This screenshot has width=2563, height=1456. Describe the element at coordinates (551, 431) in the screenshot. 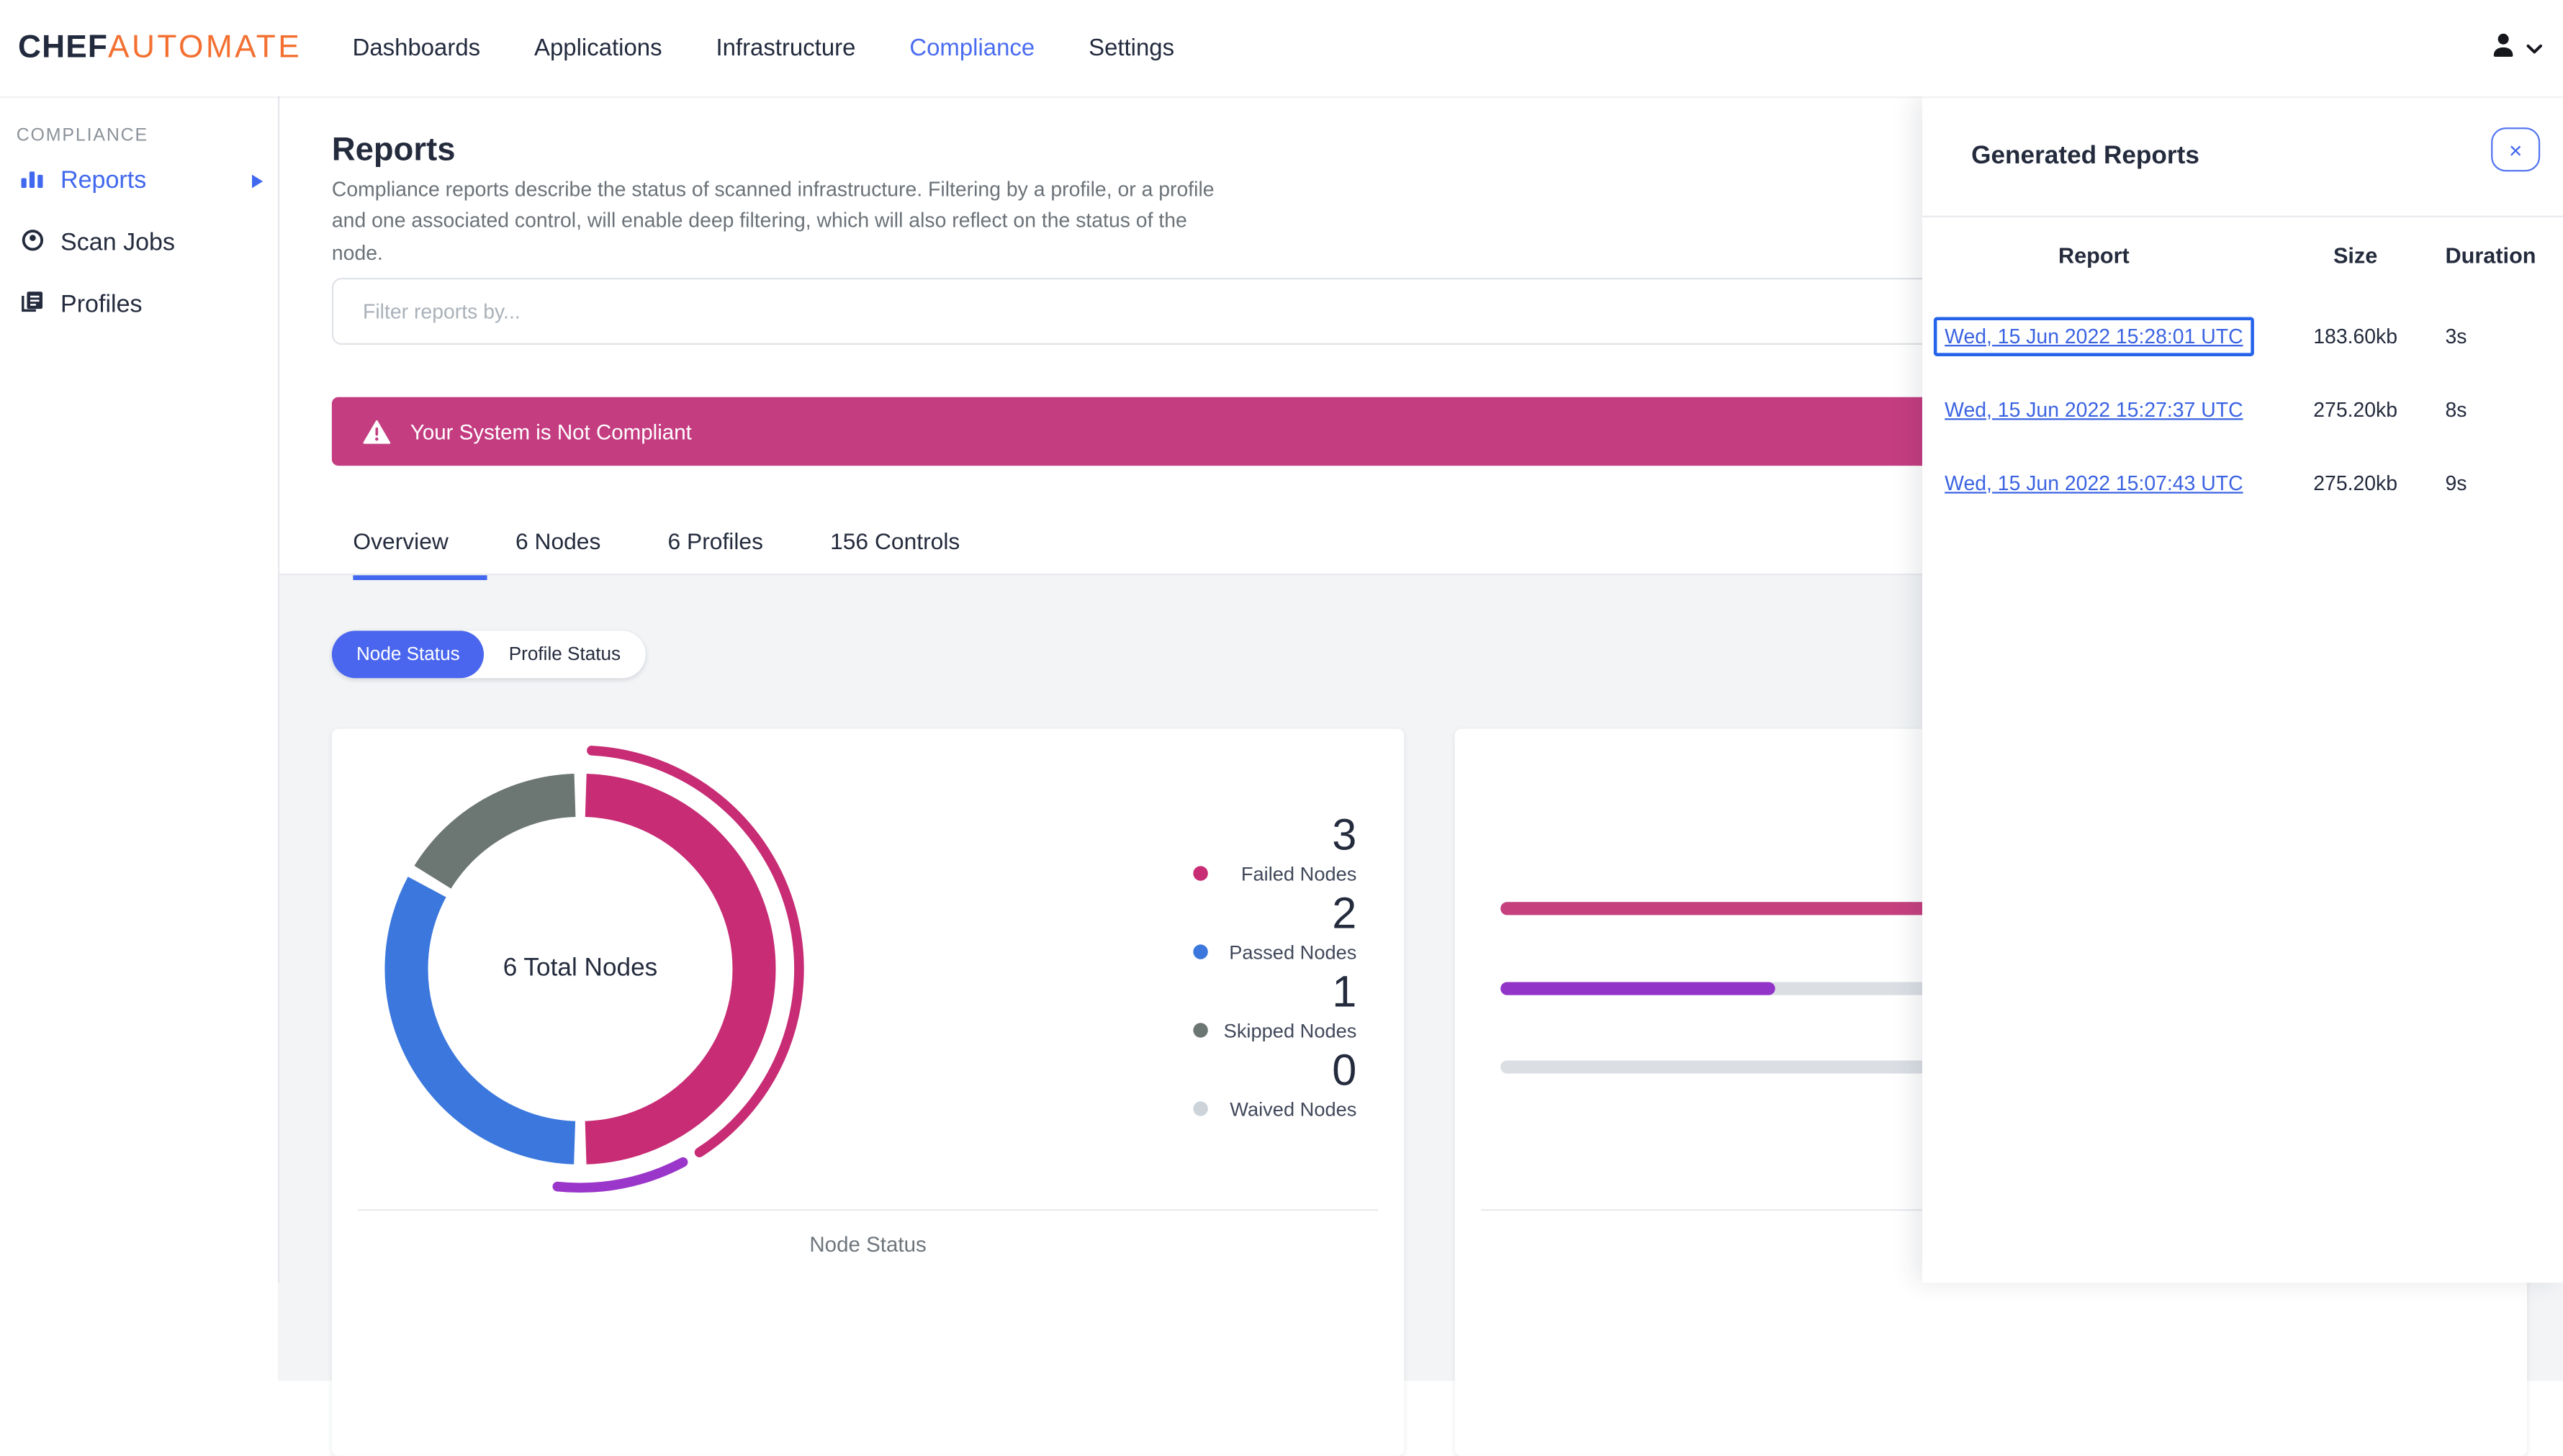

I see `alert-text: Your System is Not Compliant` at that location.